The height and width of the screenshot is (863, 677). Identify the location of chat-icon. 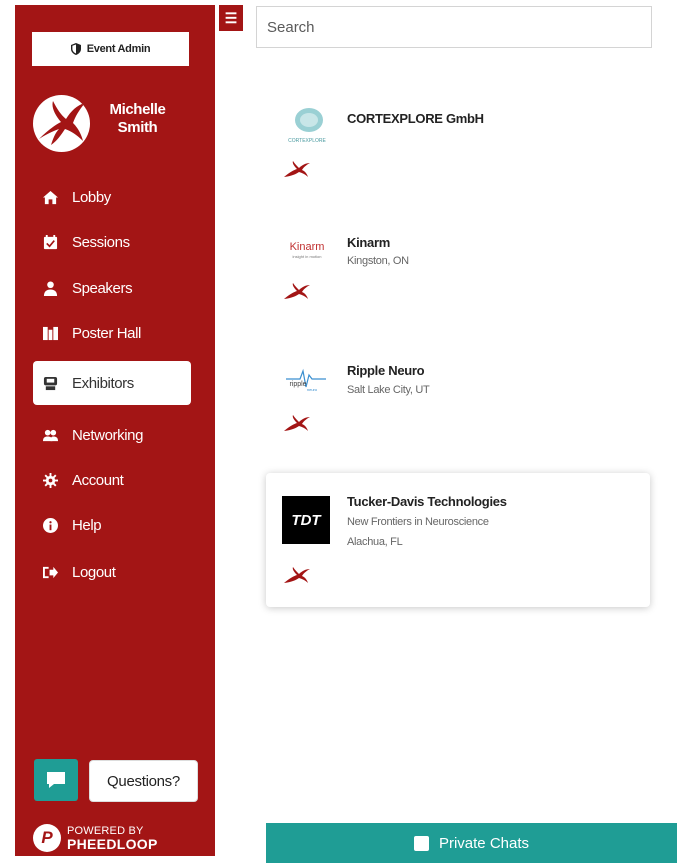
(56, 780).